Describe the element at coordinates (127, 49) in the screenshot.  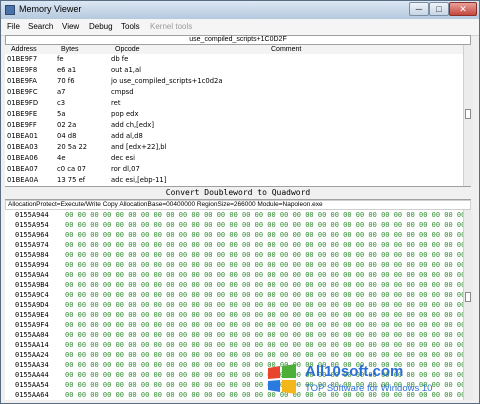
I see `column-opcode: Opcode` at that location.